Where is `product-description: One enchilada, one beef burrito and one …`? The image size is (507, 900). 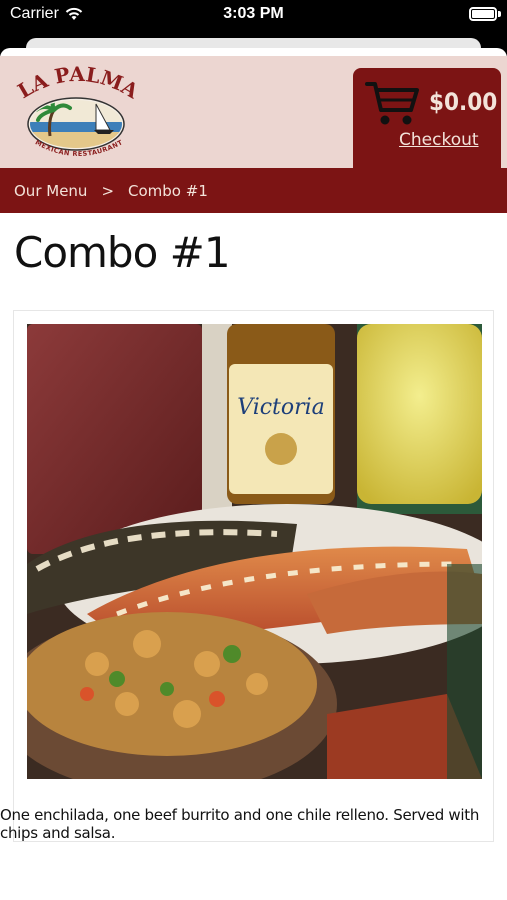 product-description: One enchilada, one beef burrito and one … is located at coordinates (240, 824).